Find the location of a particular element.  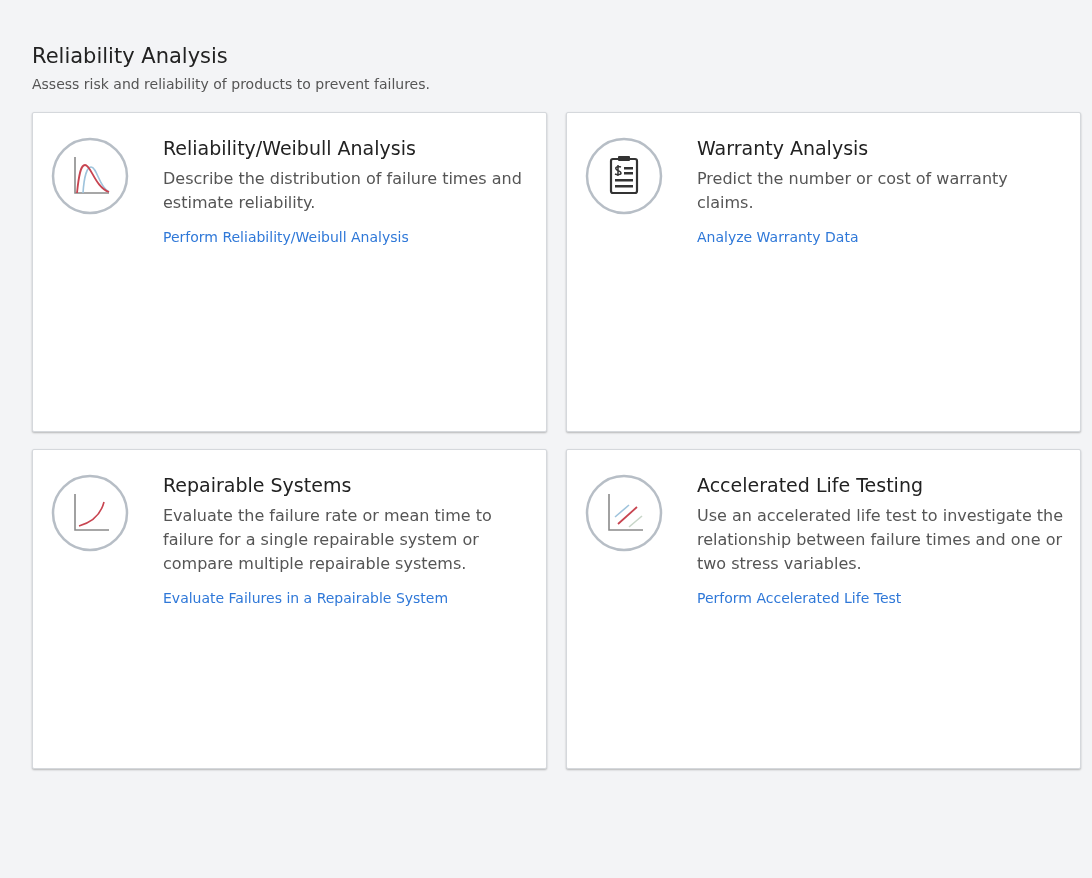

card-title: Repairable Systems is located at coordinates (257, 485).